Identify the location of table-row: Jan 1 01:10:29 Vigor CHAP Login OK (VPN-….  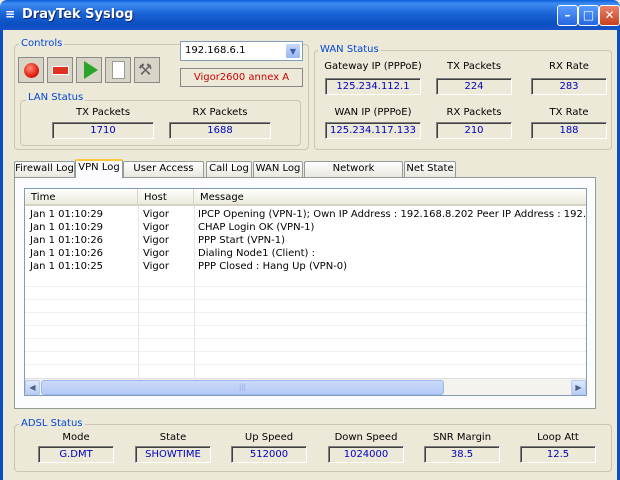
(305, 227).